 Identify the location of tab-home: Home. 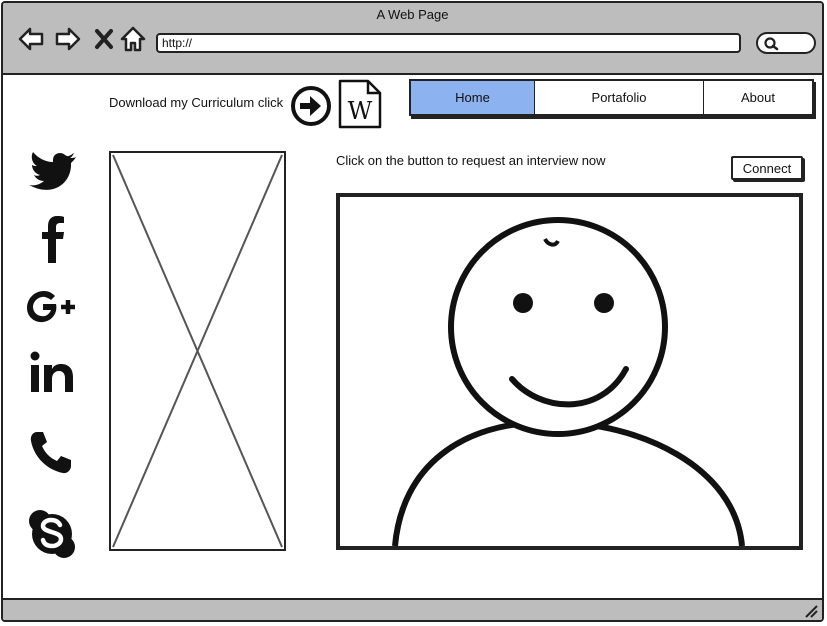
(473, 97).